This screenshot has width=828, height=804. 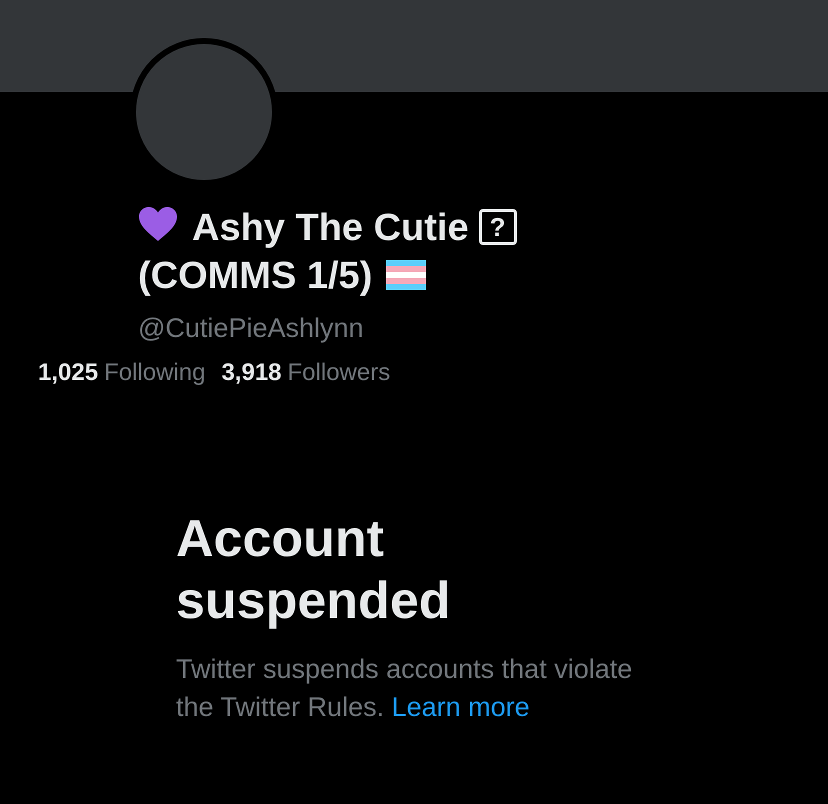 What do you see at coordinates (158, 224) in the screenshot?
I see `heart-icon` at bounding box center [158, 224].